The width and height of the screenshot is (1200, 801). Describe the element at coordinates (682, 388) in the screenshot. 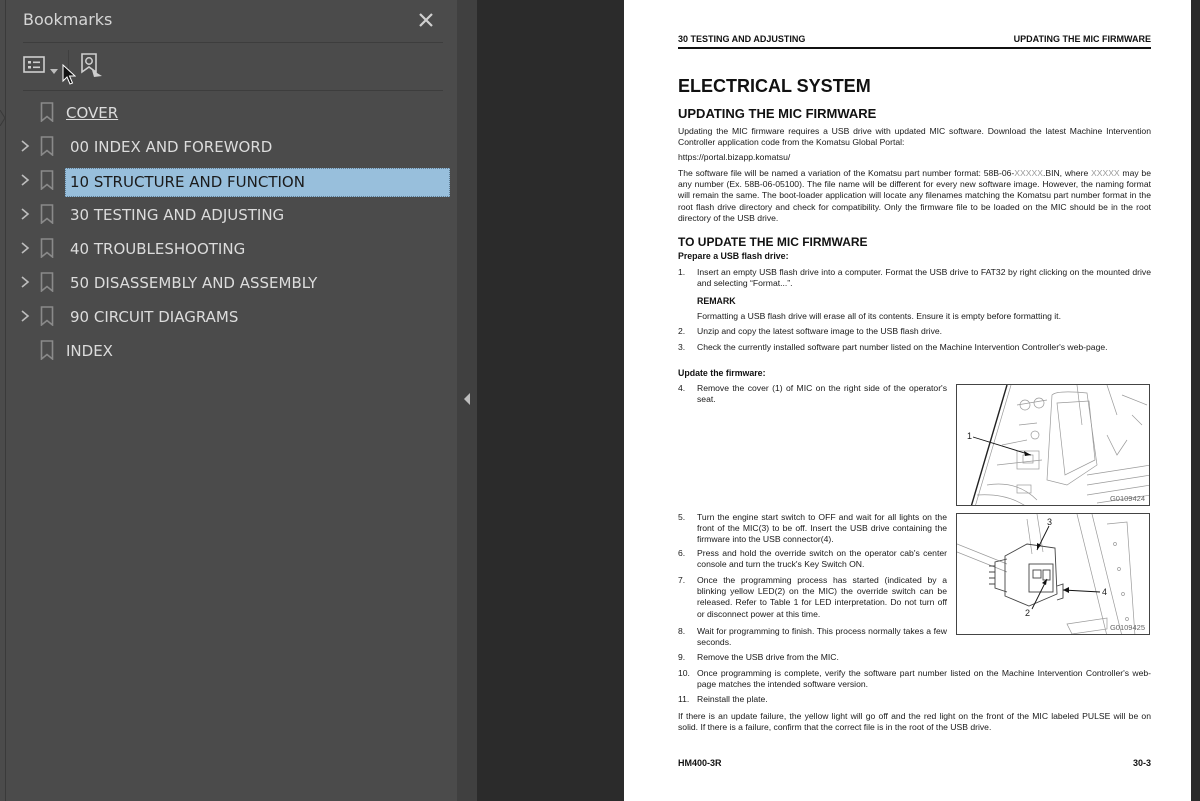

I see `step-number: 4.` at that location.